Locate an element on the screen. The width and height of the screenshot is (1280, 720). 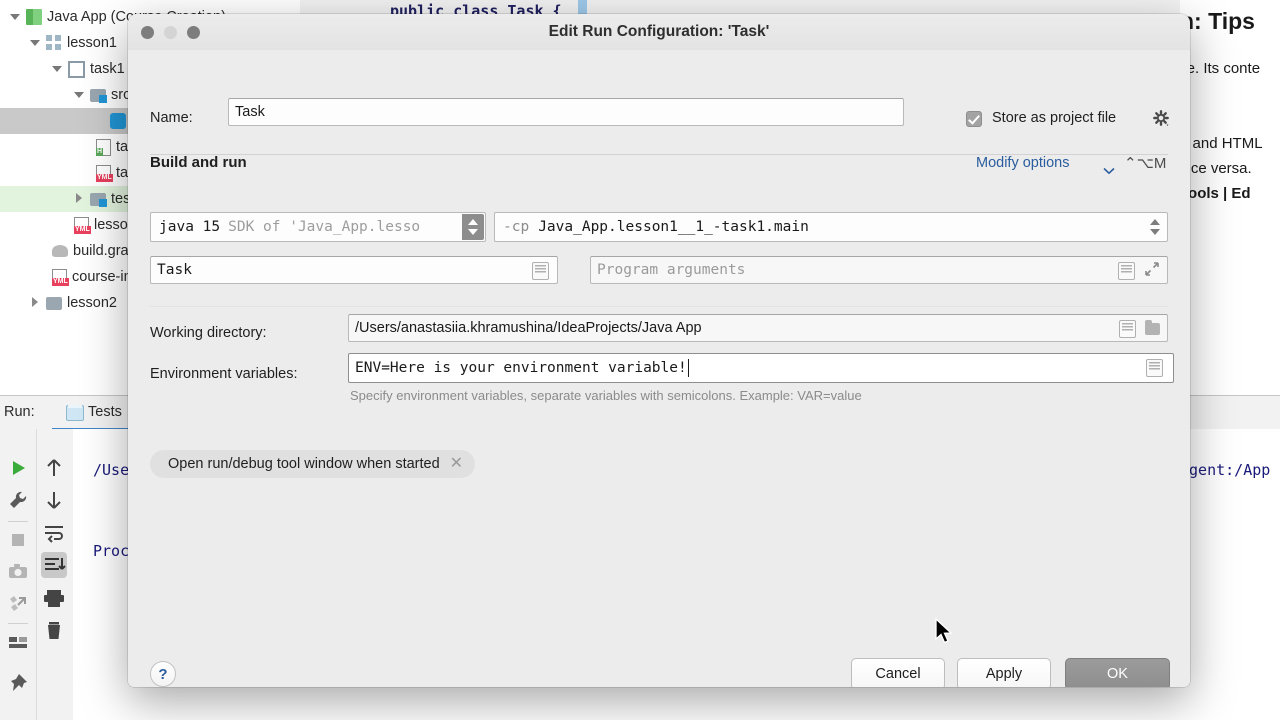
divider is located at coordinates (659, 306).